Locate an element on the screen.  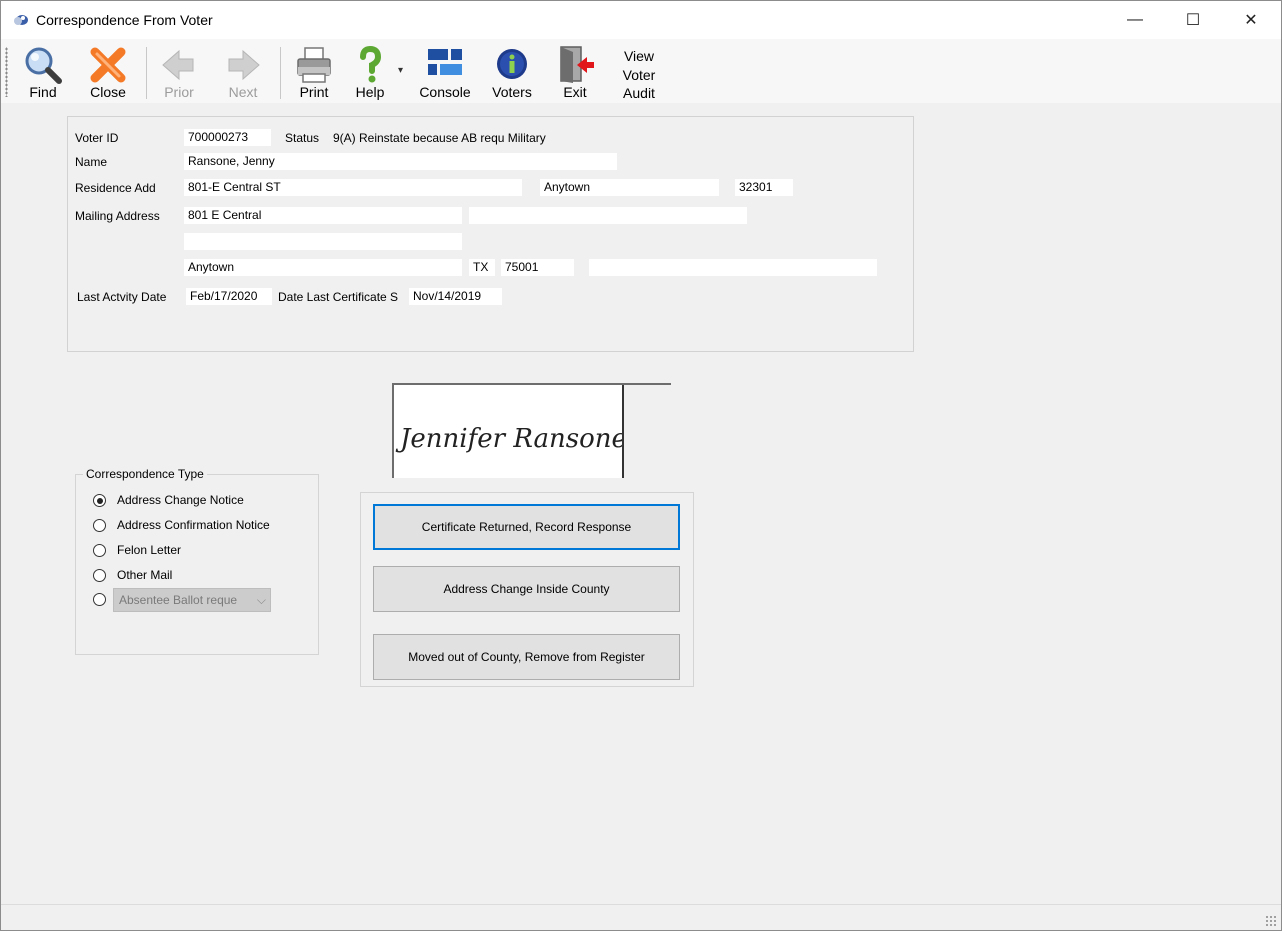
find-button: Find is located at coordinates (43, 74).